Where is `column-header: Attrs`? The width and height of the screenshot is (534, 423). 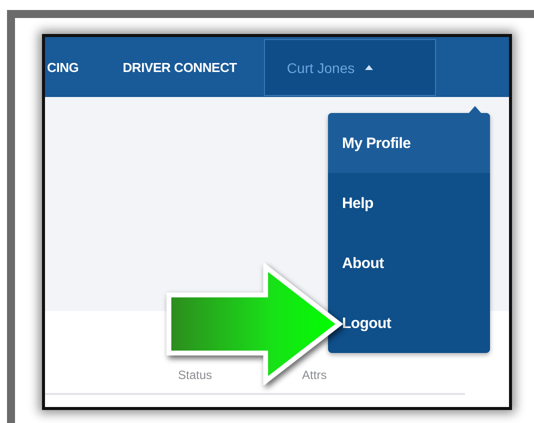
column-header: Attrs is located at coordinates (314, 376).